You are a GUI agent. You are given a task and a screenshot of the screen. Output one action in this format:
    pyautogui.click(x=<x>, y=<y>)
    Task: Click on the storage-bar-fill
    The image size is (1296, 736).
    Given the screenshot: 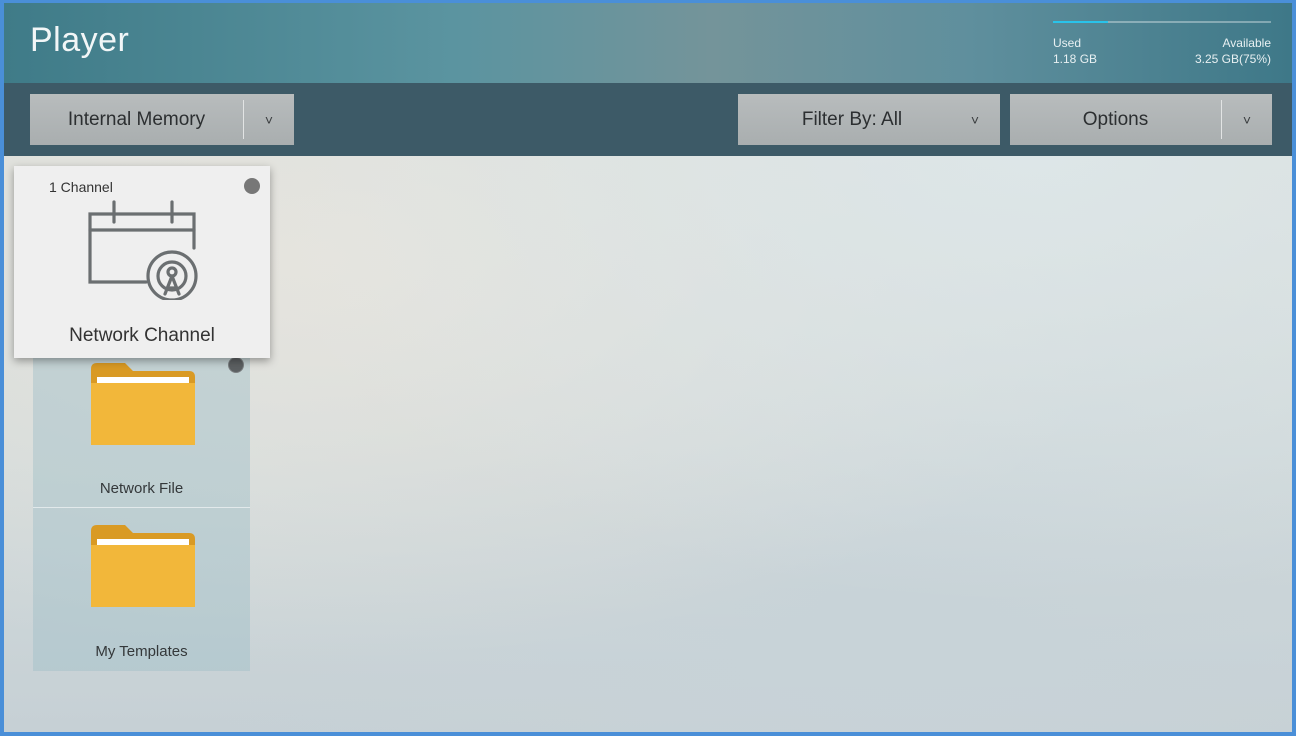 What is the action you would take?
    pyautogui.click(x=1080, y=22)
    